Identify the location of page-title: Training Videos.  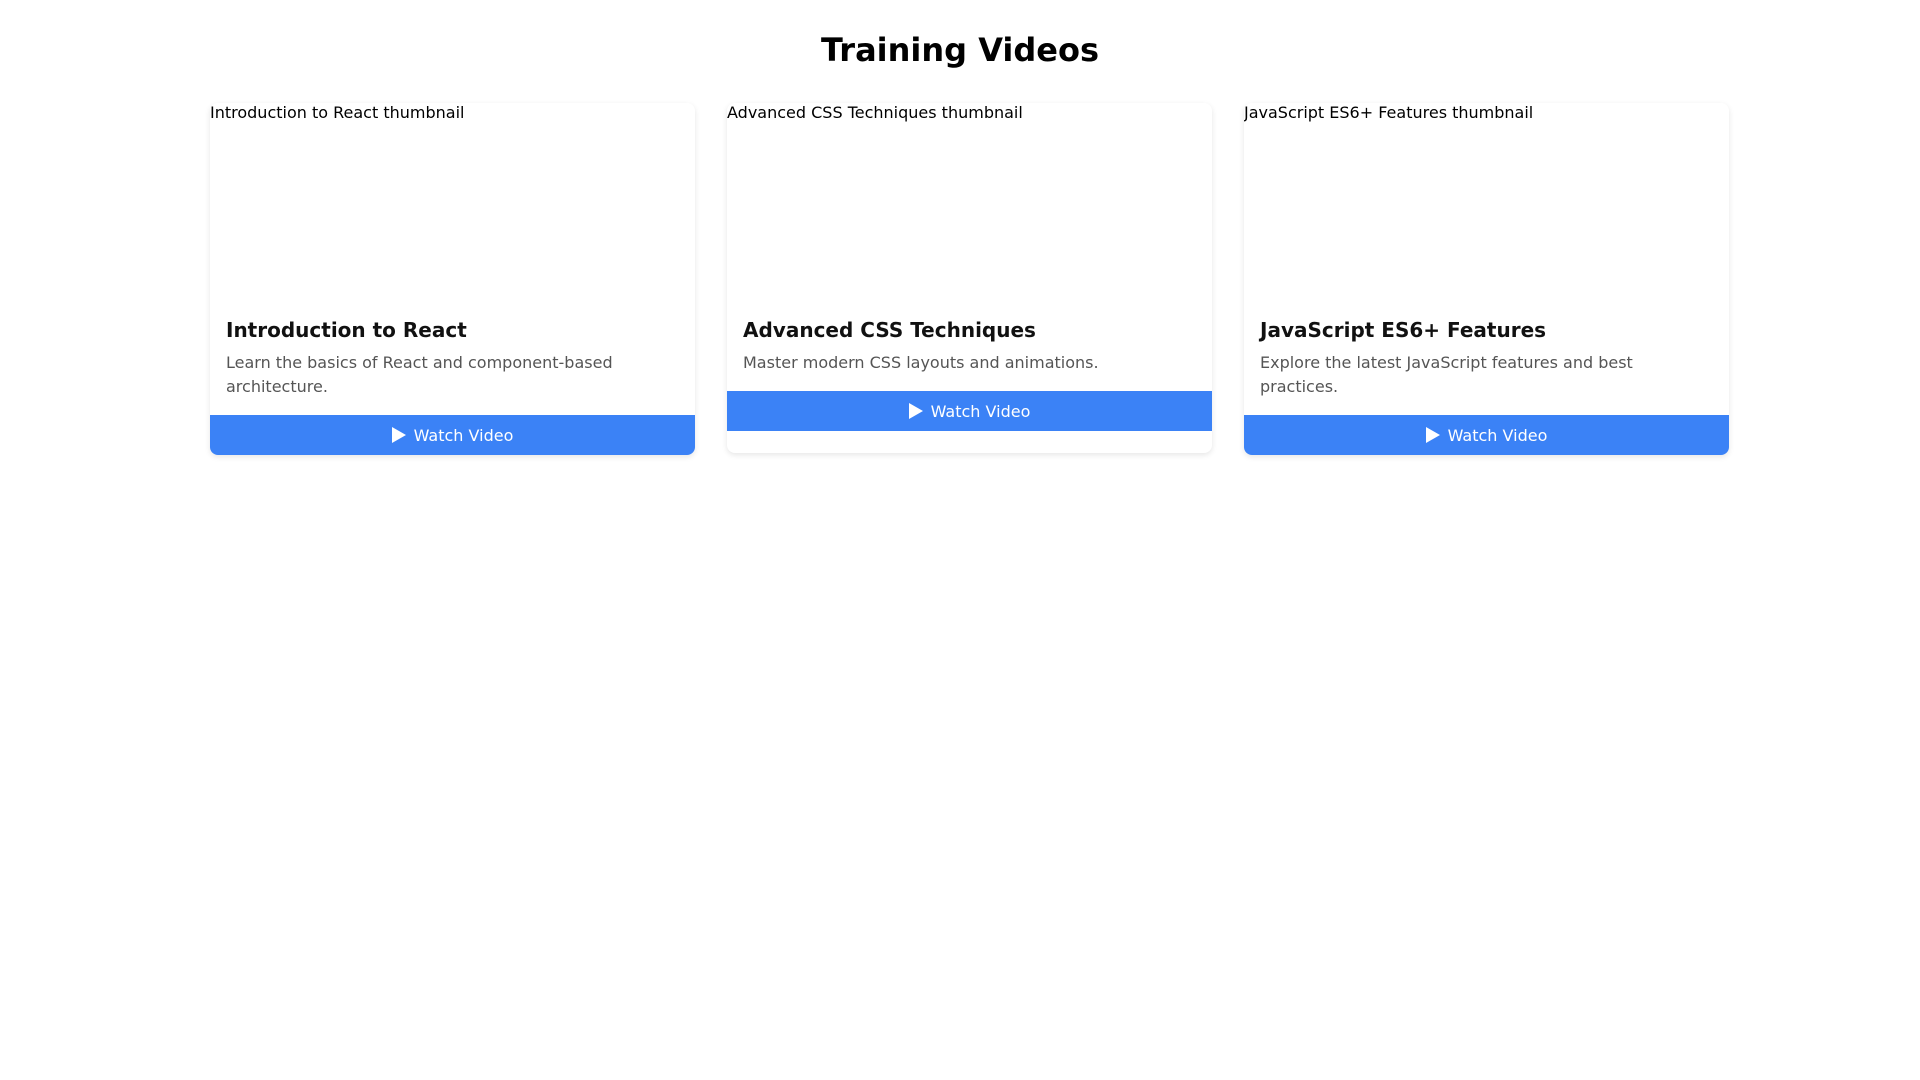
(960, 50).